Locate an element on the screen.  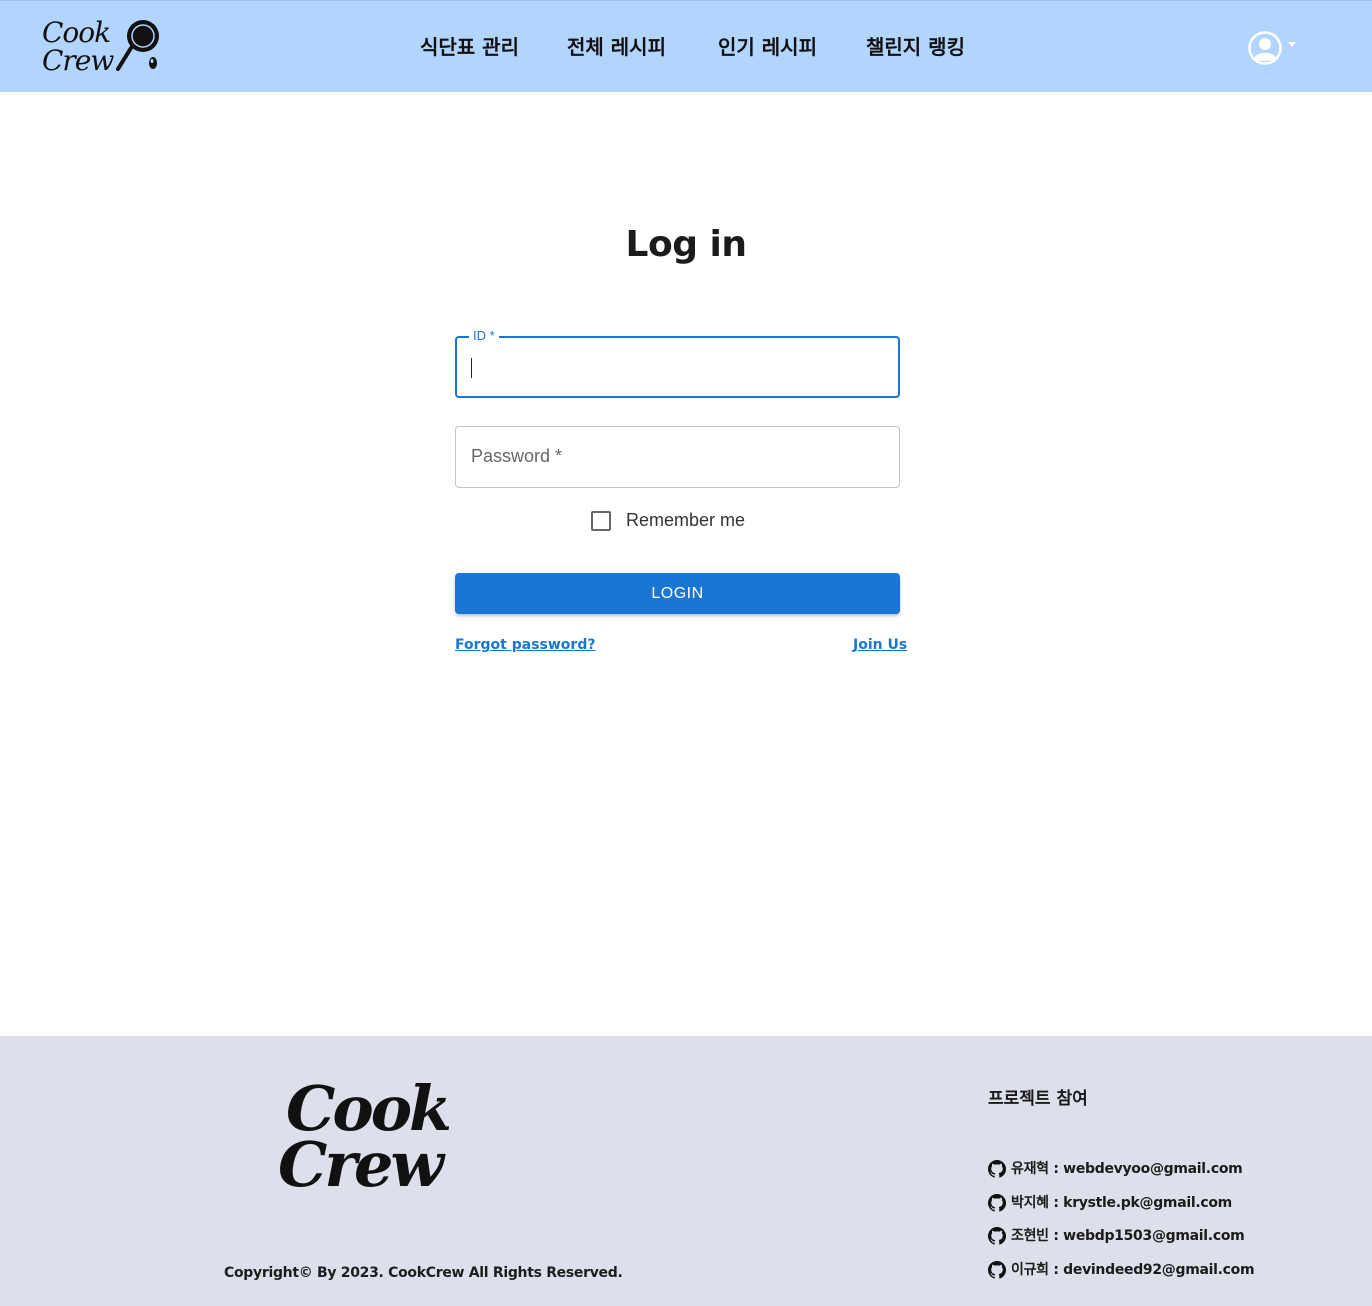
id-input is located at coordinates (677, 367).